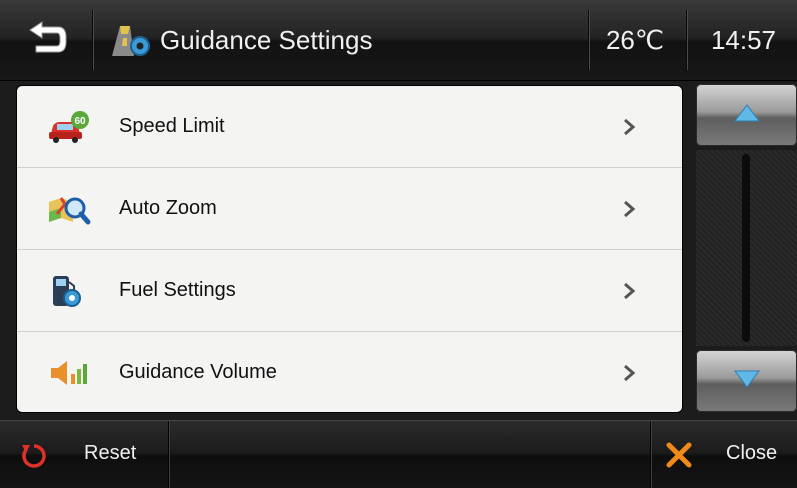 The height and width of the screenshot is (488, 797). I want to click on list-item-label: Fuel Settings, so click(177, 290).